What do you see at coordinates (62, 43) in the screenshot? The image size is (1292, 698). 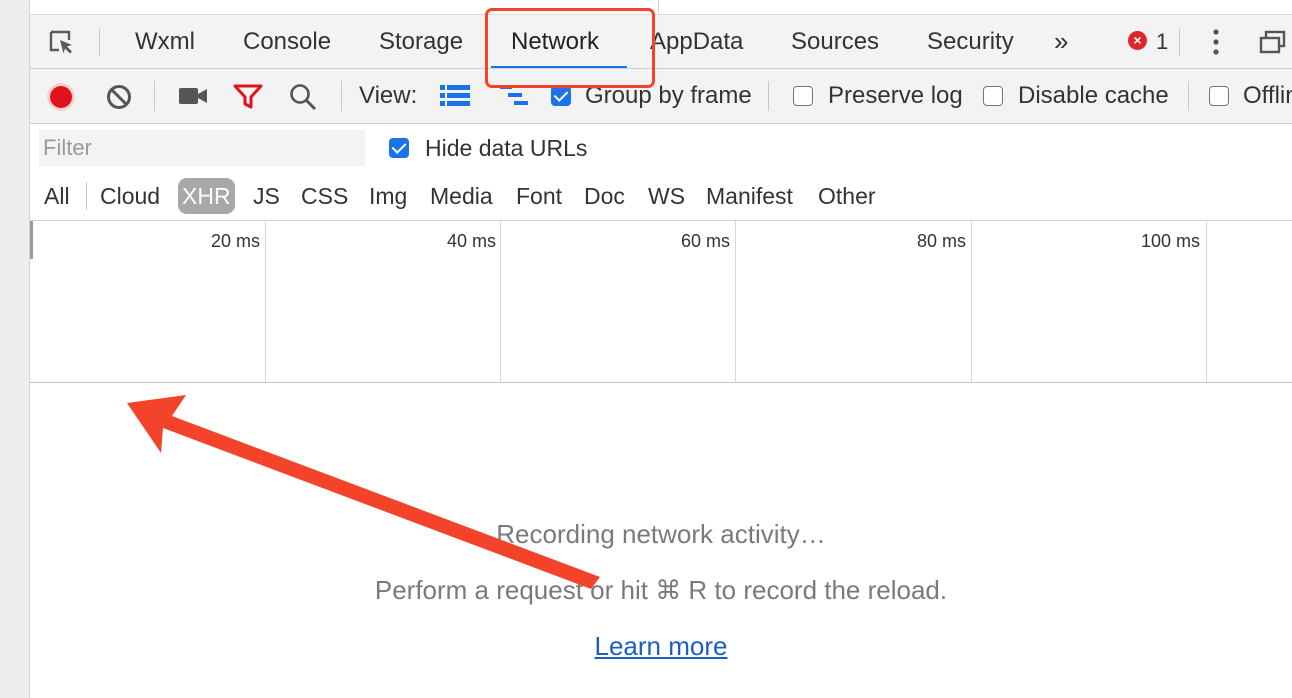 I see `inspect-element-icon` at bounding box center [62, 43].